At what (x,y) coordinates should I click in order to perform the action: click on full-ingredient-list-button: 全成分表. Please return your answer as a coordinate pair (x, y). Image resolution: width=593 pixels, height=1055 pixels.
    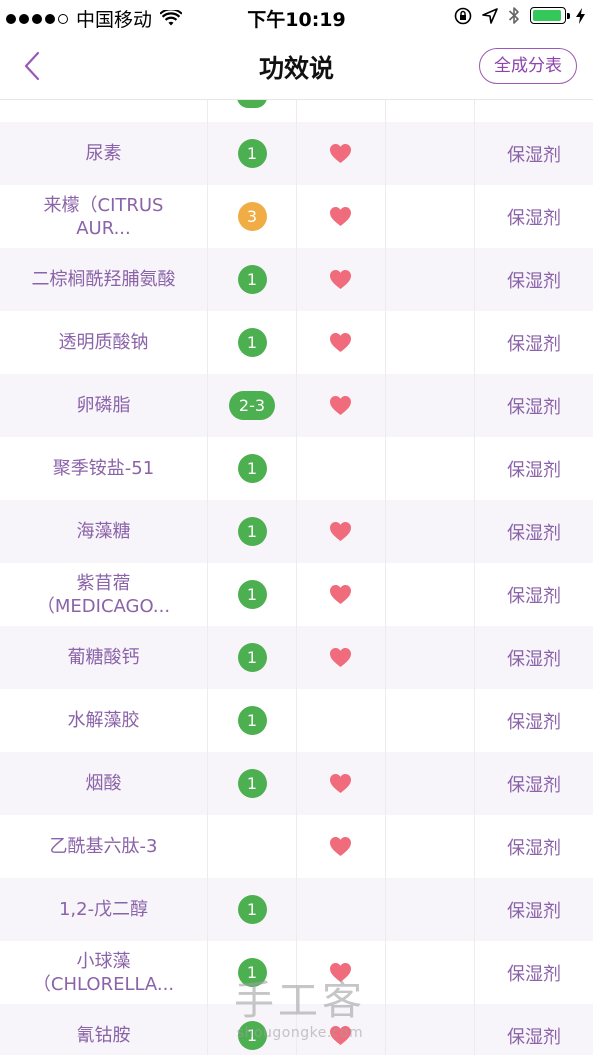
    Looking at the image, I should click on (528, 66).